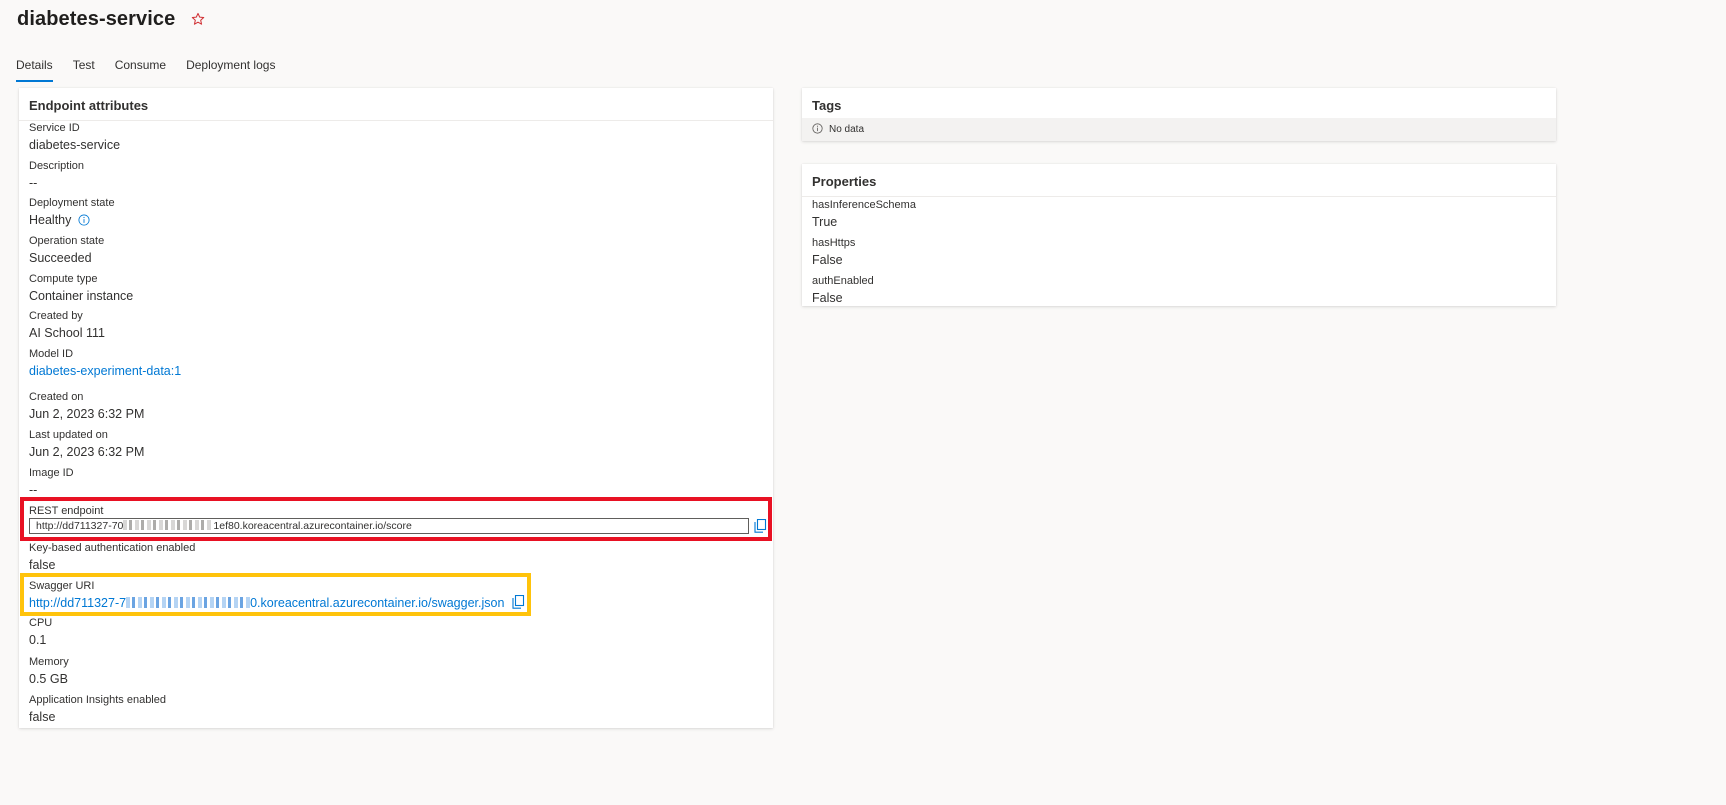 This screenshot has height=805, width=1726. I want to click on property-value: True, so click(825, 222).